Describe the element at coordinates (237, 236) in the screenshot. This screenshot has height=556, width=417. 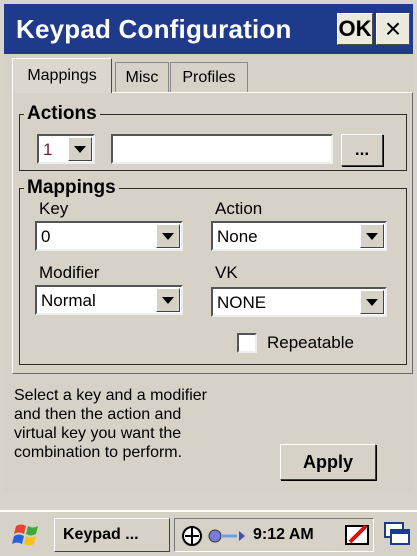
I see `action-value: None` at that location.